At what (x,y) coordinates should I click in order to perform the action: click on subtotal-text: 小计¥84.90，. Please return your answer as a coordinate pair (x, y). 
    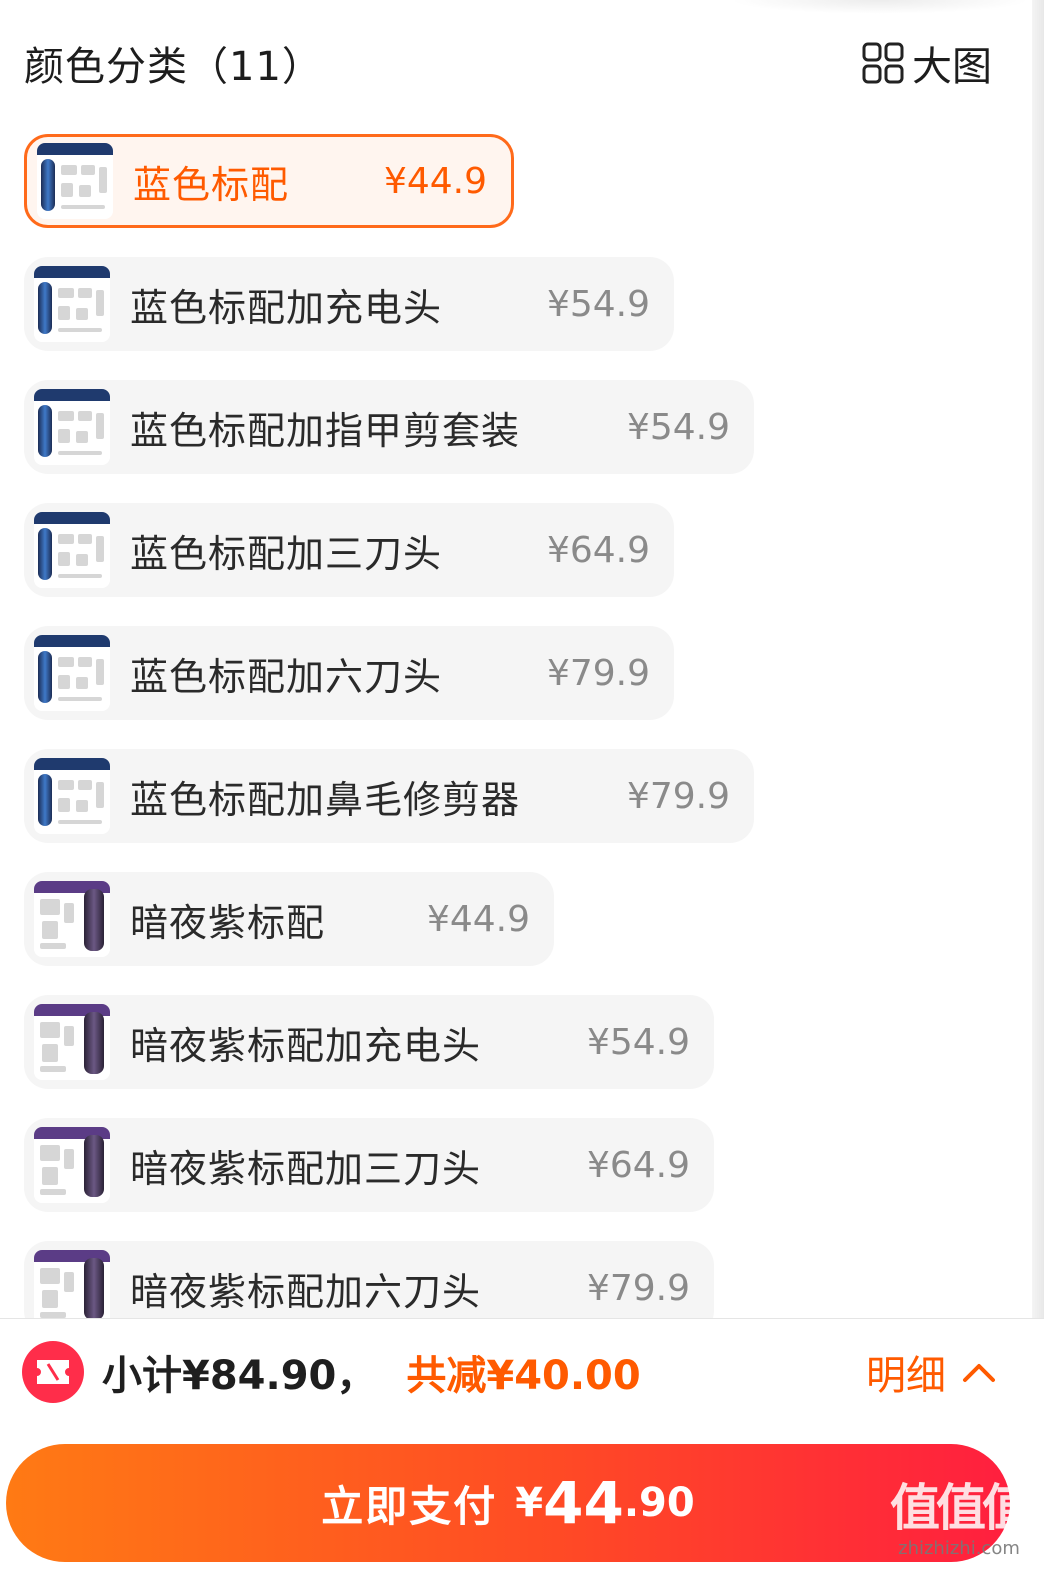
    Looking at the image, I should click on (239, 1376).